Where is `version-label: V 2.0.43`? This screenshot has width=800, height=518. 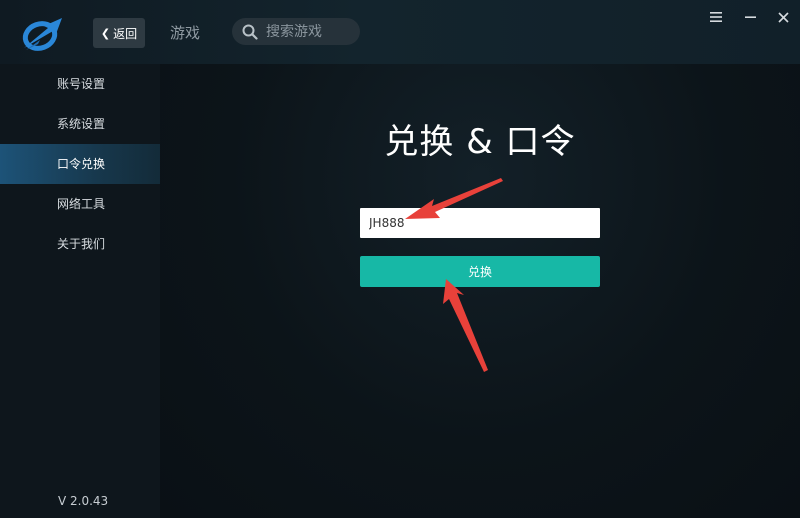
version-label: V 2.0.43 is located at coordinates (83, 501).